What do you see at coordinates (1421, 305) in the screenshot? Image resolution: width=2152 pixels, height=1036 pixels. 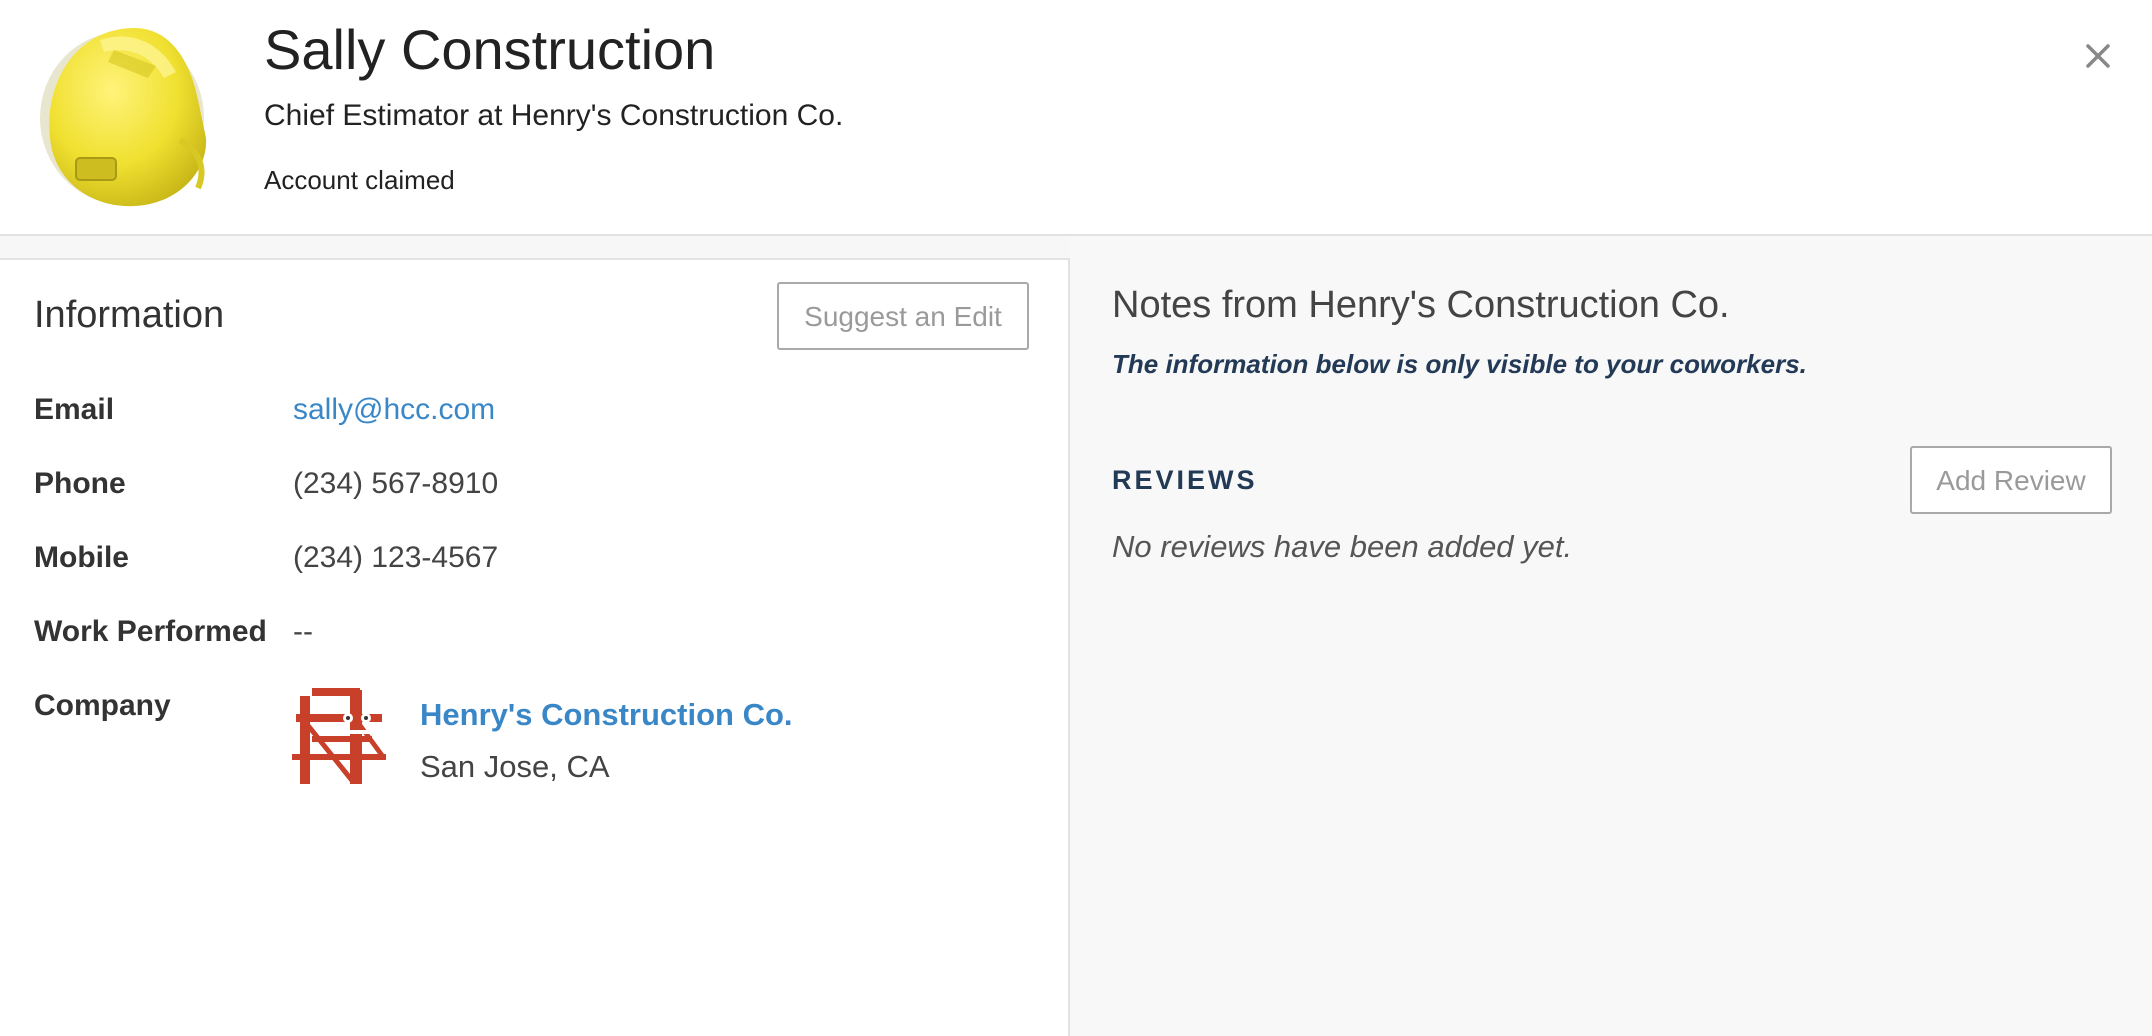 I see `notes-heading: Notes from Henry's Construction Co.` at bounding box center [1421, 305].